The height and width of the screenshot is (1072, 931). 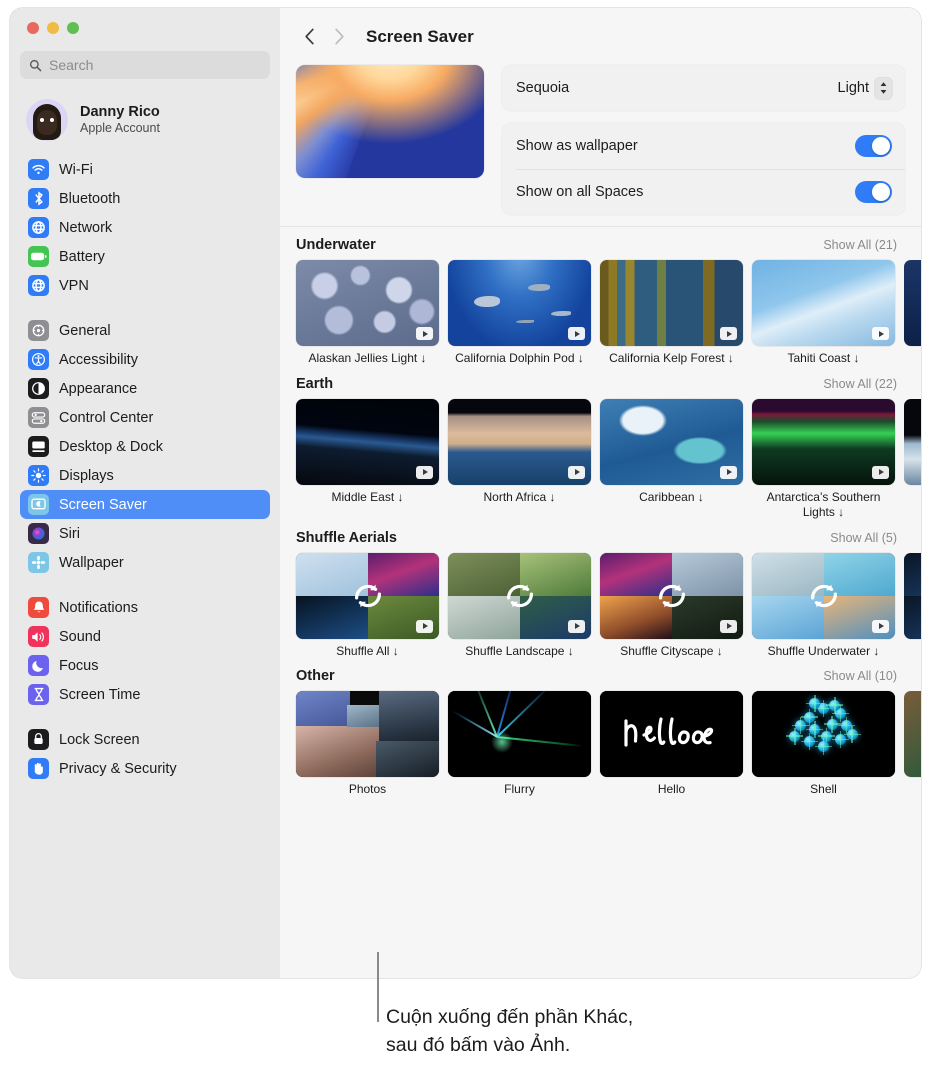 What do you see at coordinates (145, 475) in the screenshot?
I see `sidebar-item-displays: Displays` at bounding box center [145, 475].